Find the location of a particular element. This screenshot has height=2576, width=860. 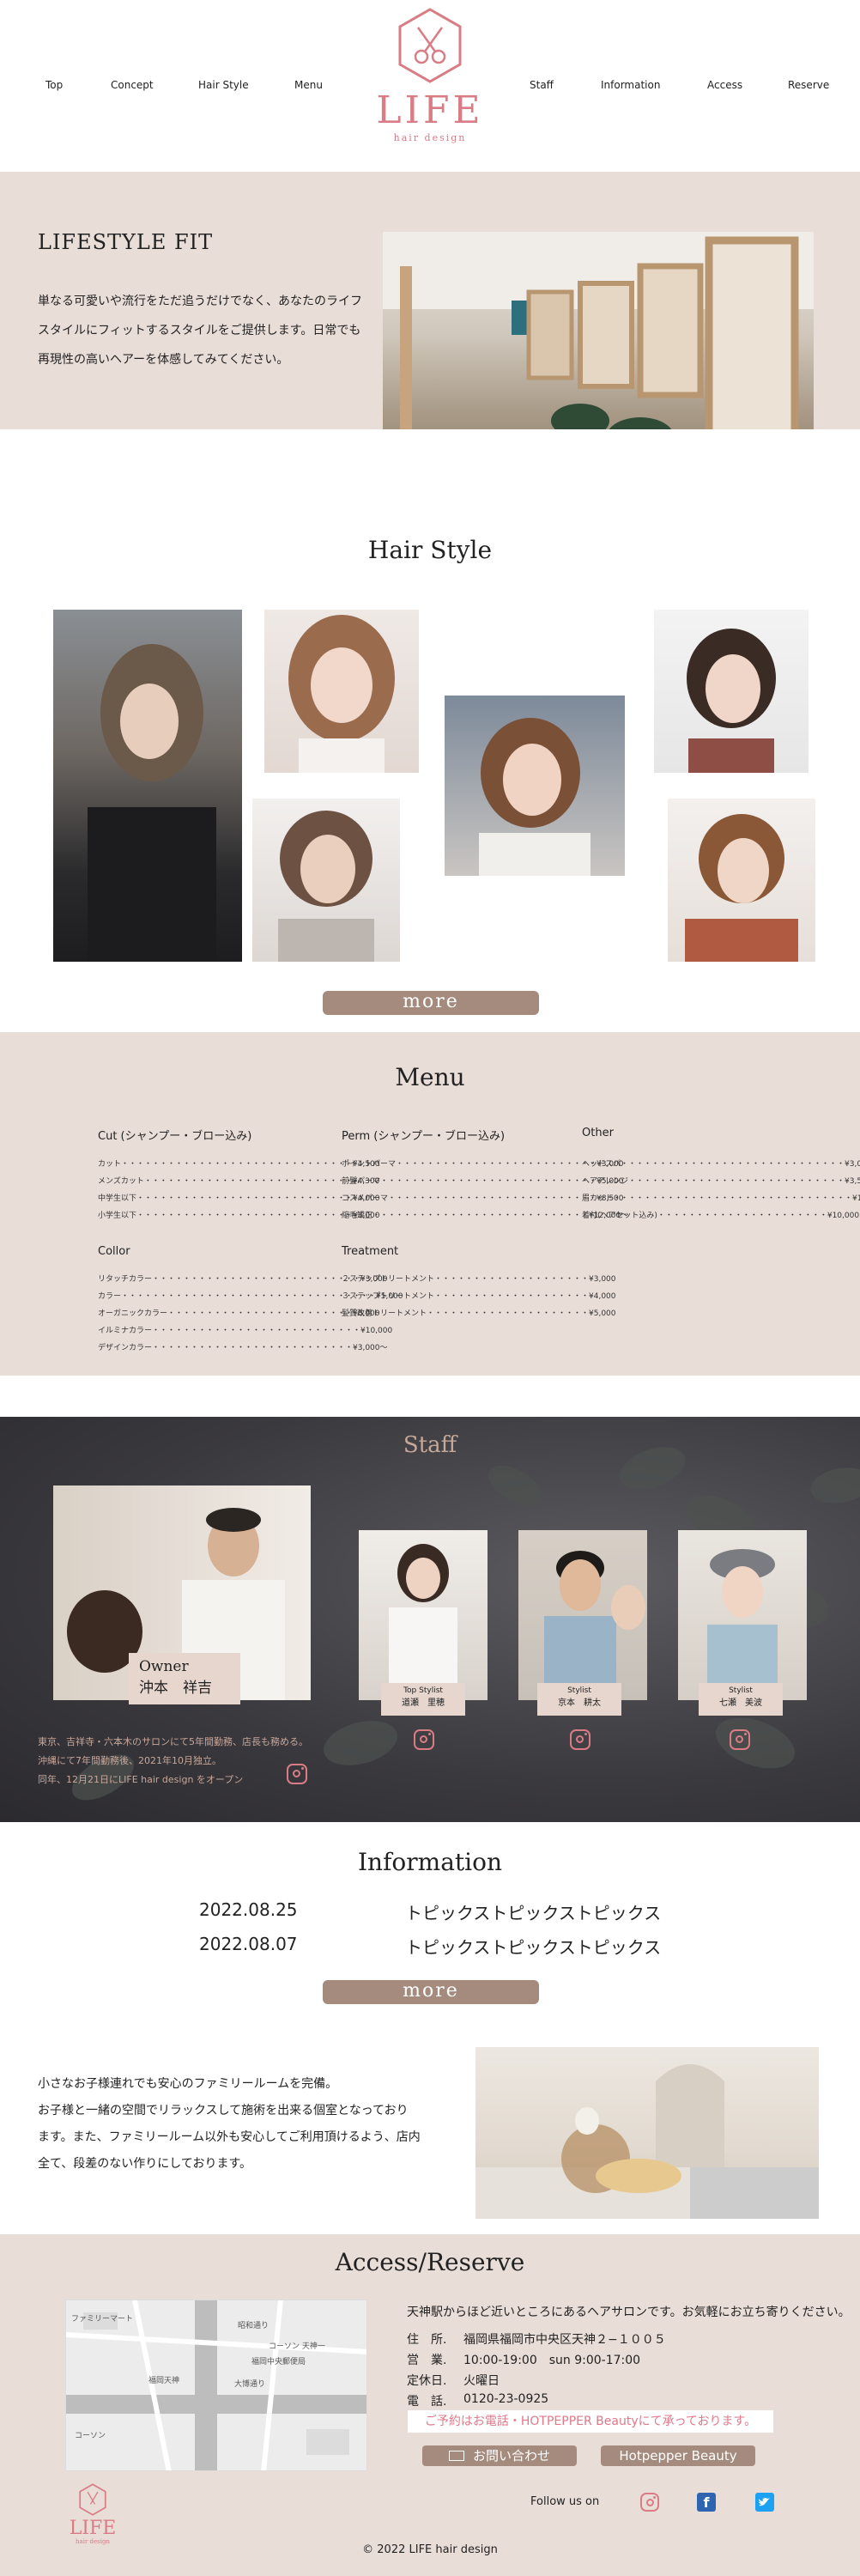

map-label: コーソン is located at coordinates (90, 2436).